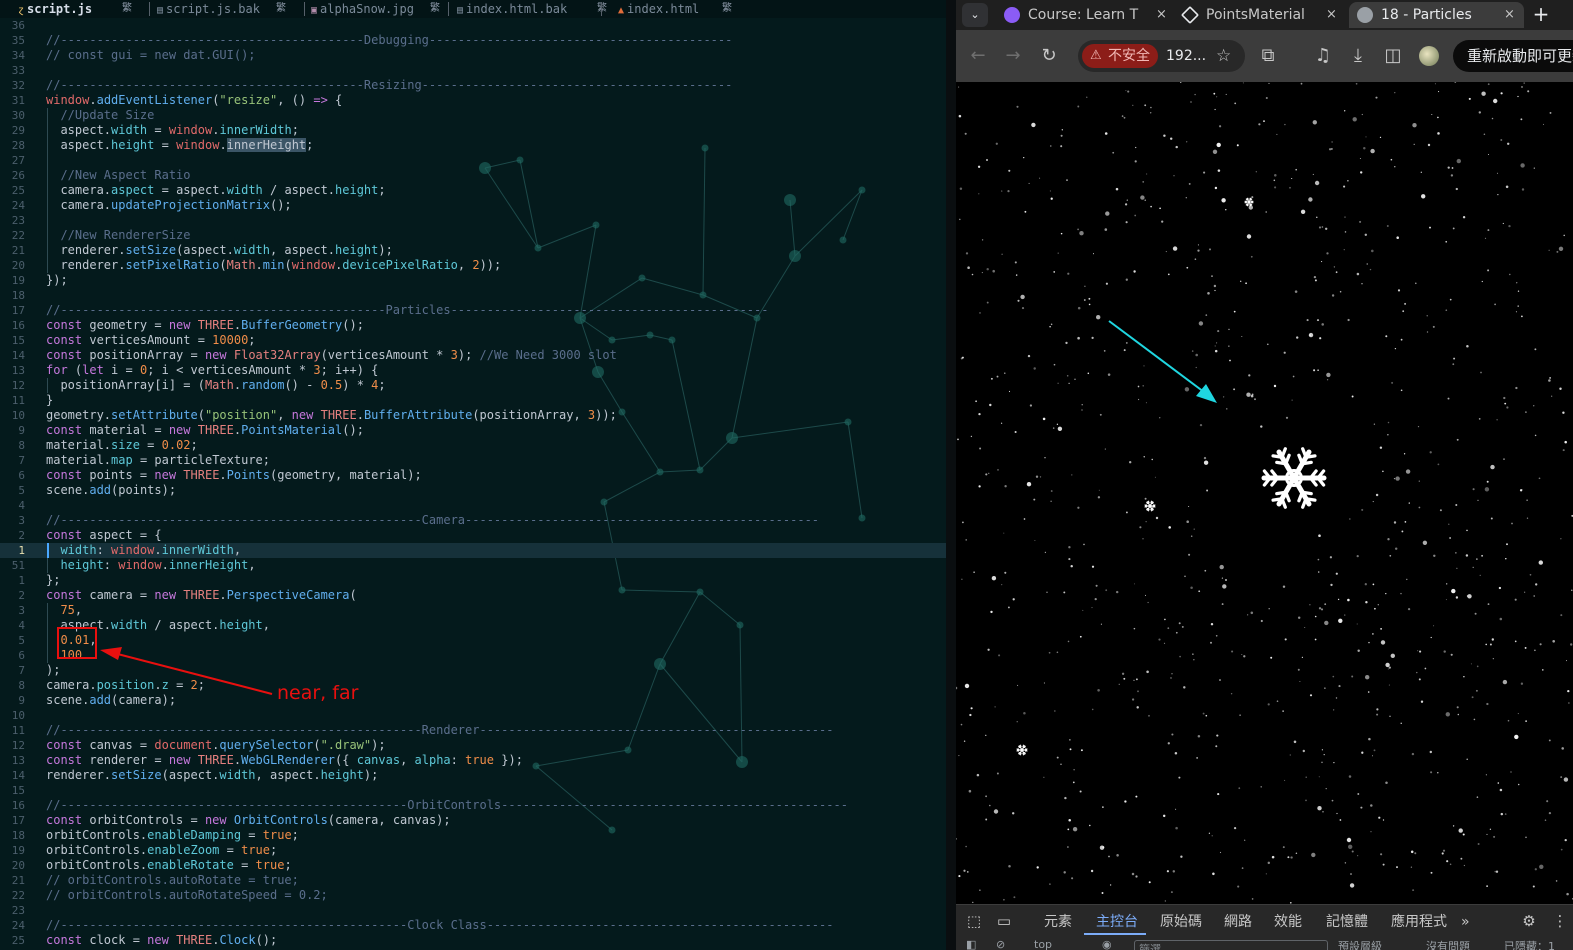  What do you see at coordinates (473, 700) in the screenshot?
I see `code-line: 9 scene.add(camera);` at bounding box center [473, 700].